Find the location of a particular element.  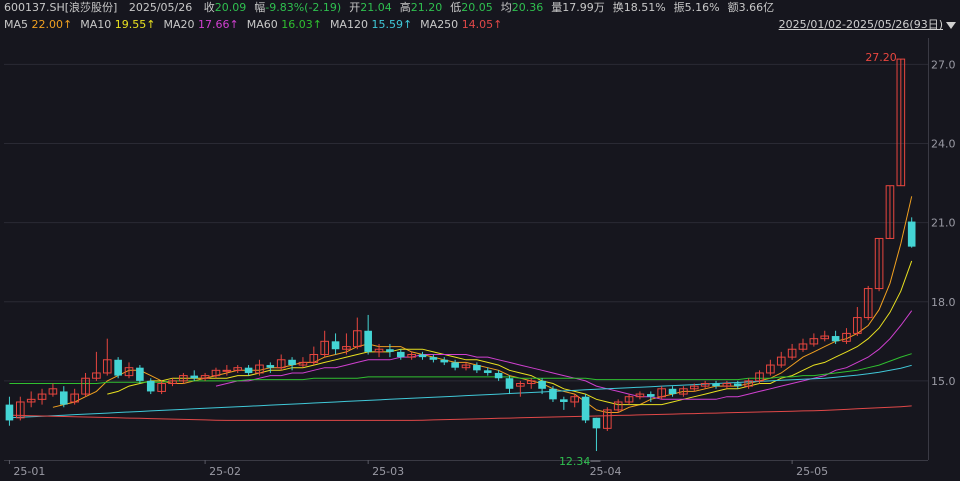

x-tick-label: 25-02 is located at coordinates (225, 471).